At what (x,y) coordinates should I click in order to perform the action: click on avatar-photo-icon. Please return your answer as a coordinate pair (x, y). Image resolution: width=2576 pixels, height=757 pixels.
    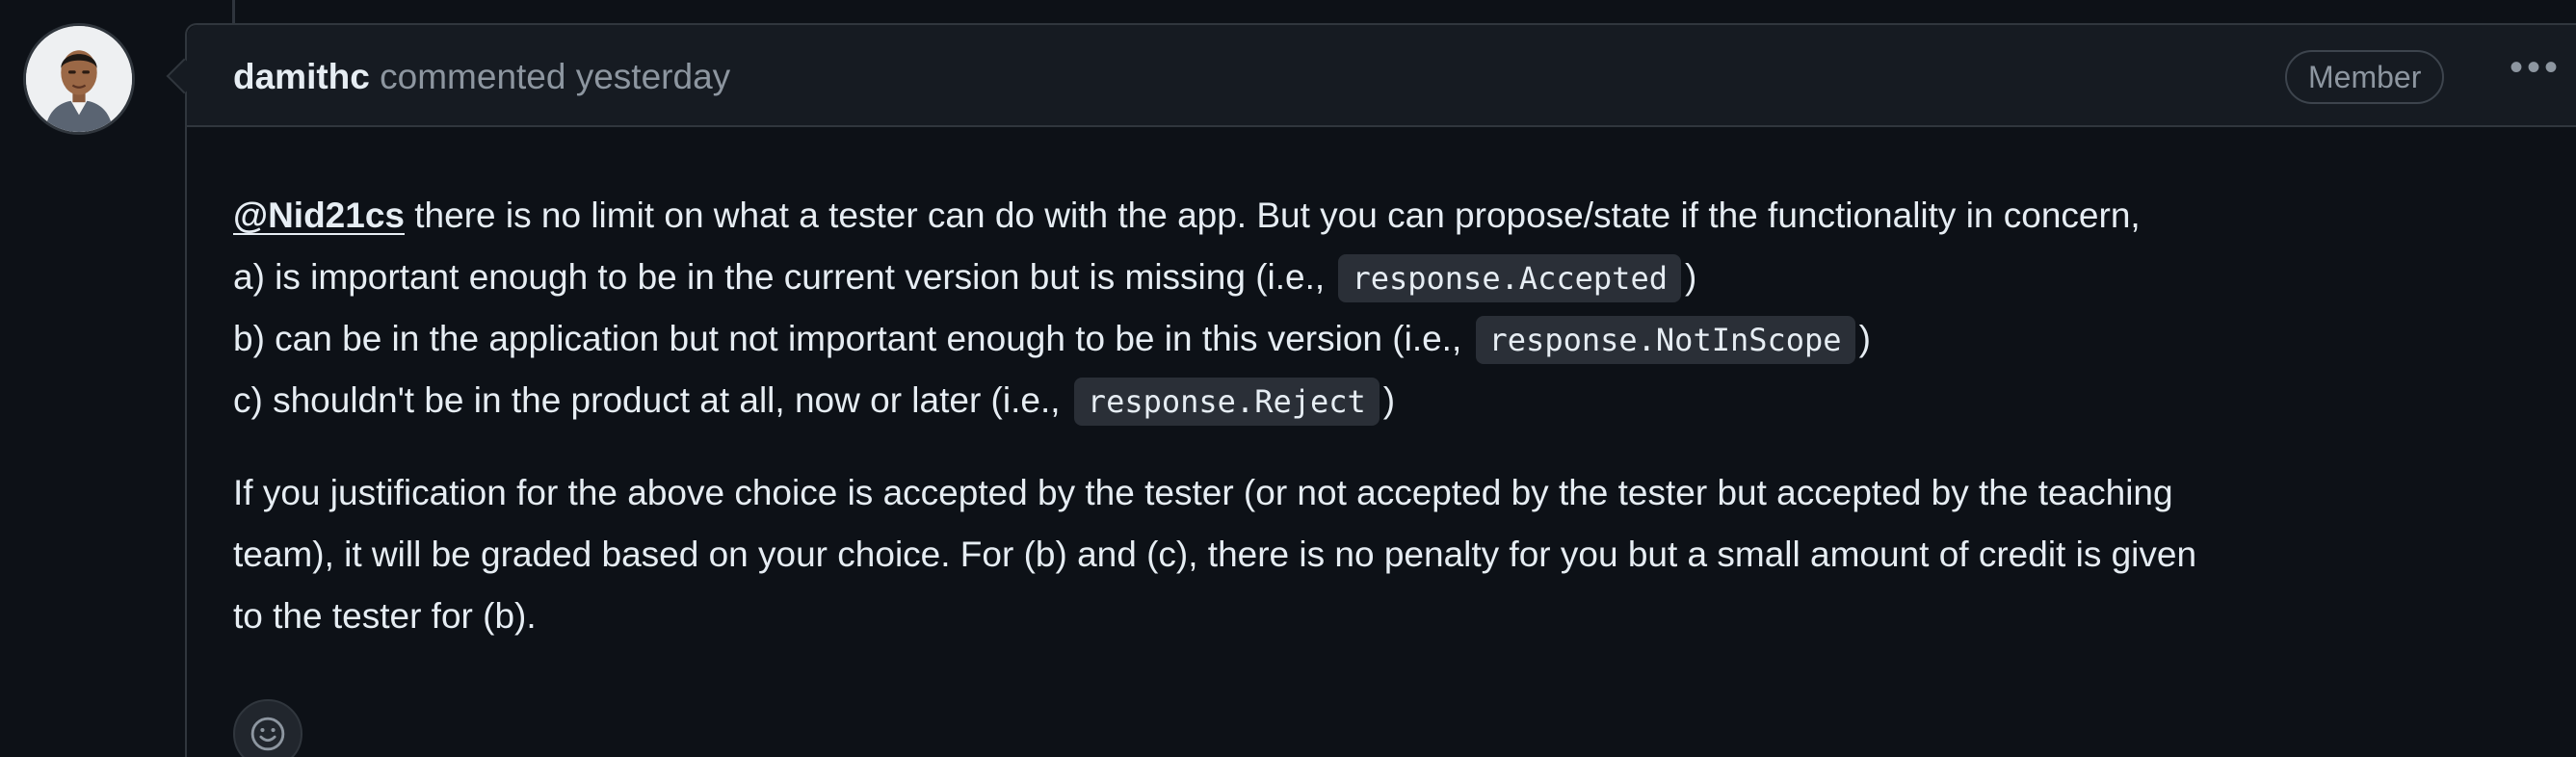
    Looking at the image, I should click on (79, 79).